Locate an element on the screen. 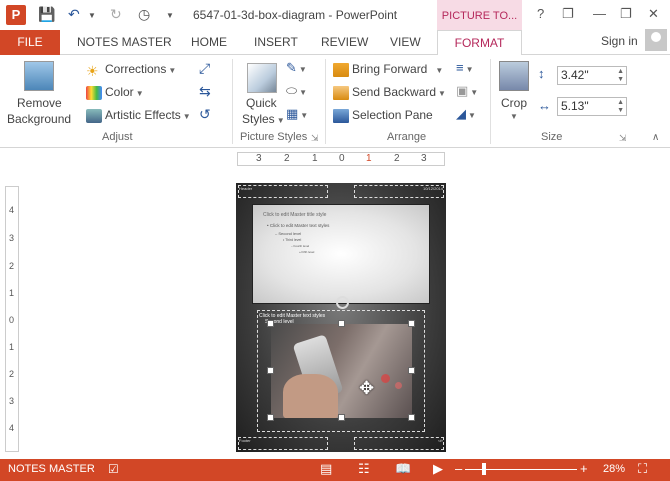 This screenshot has height=481, width=670. document-title: 6547-01-3d-box-diagram - PowerPoint is located at coordinates (295, 15).